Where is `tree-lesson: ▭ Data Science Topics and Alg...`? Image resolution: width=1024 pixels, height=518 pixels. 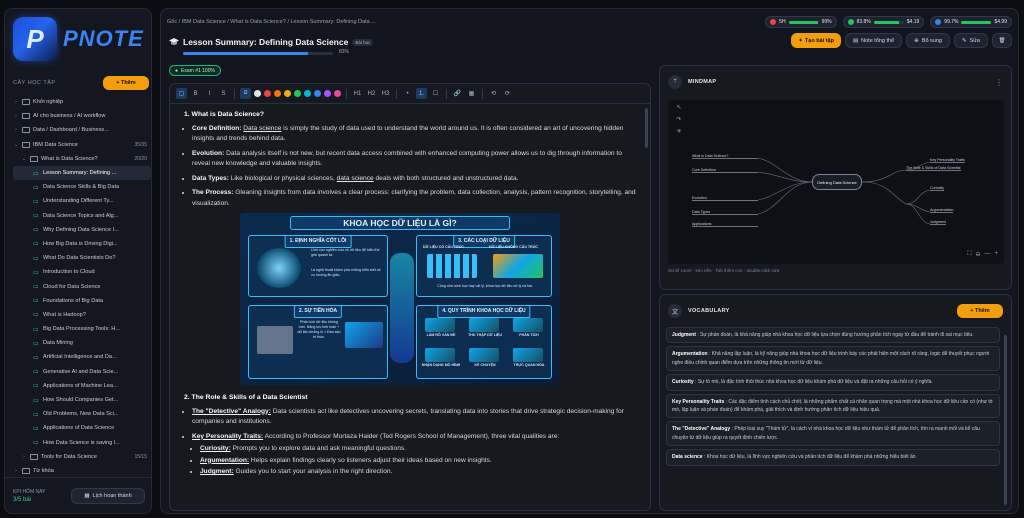
tree-lesson: ▭ Data Science Topics and Alg... is located at coordinates (82, 216).